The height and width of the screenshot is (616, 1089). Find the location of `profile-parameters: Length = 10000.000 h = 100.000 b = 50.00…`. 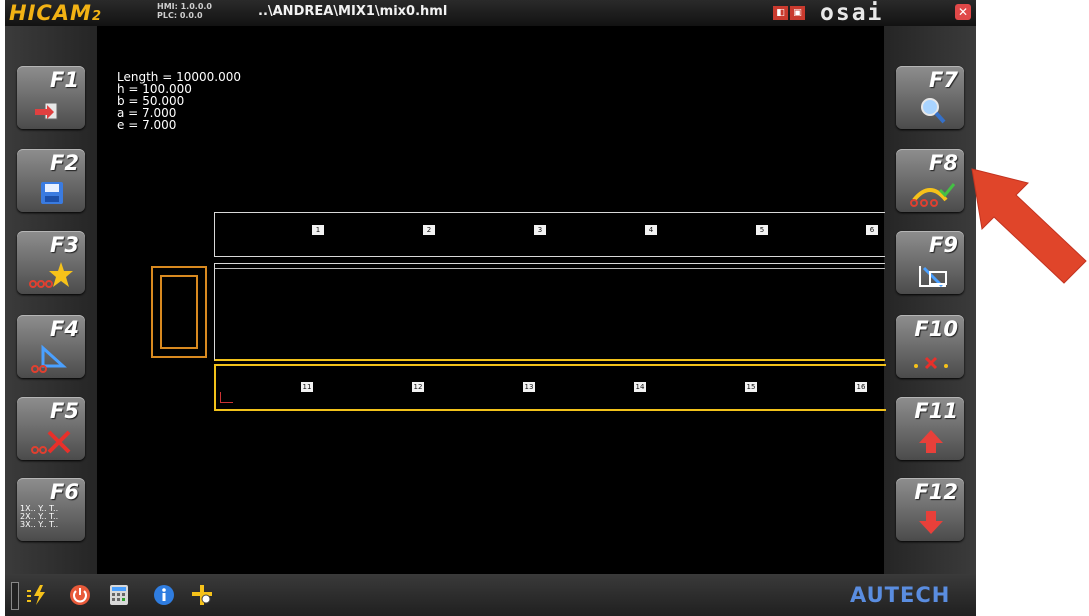

profile-parameters: Length = 10000.000 h = 100.000 b = 50.00… is located at coordinates (179, 101).